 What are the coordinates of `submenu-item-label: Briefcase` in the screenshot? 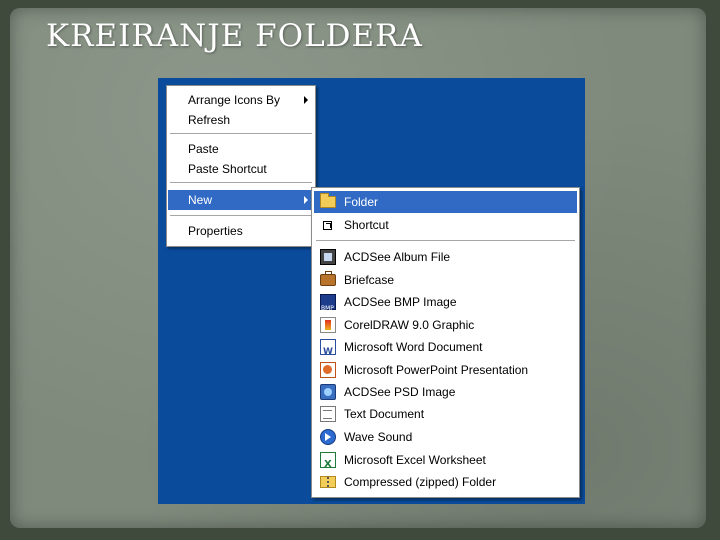 It's located at (369, 280).